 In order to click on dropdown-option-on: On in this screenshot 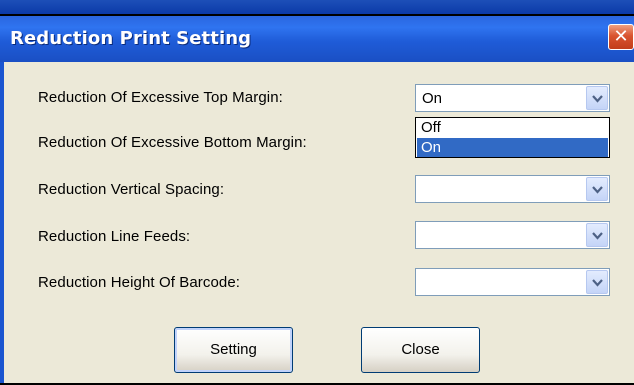, I will do `click(512, 147)`.